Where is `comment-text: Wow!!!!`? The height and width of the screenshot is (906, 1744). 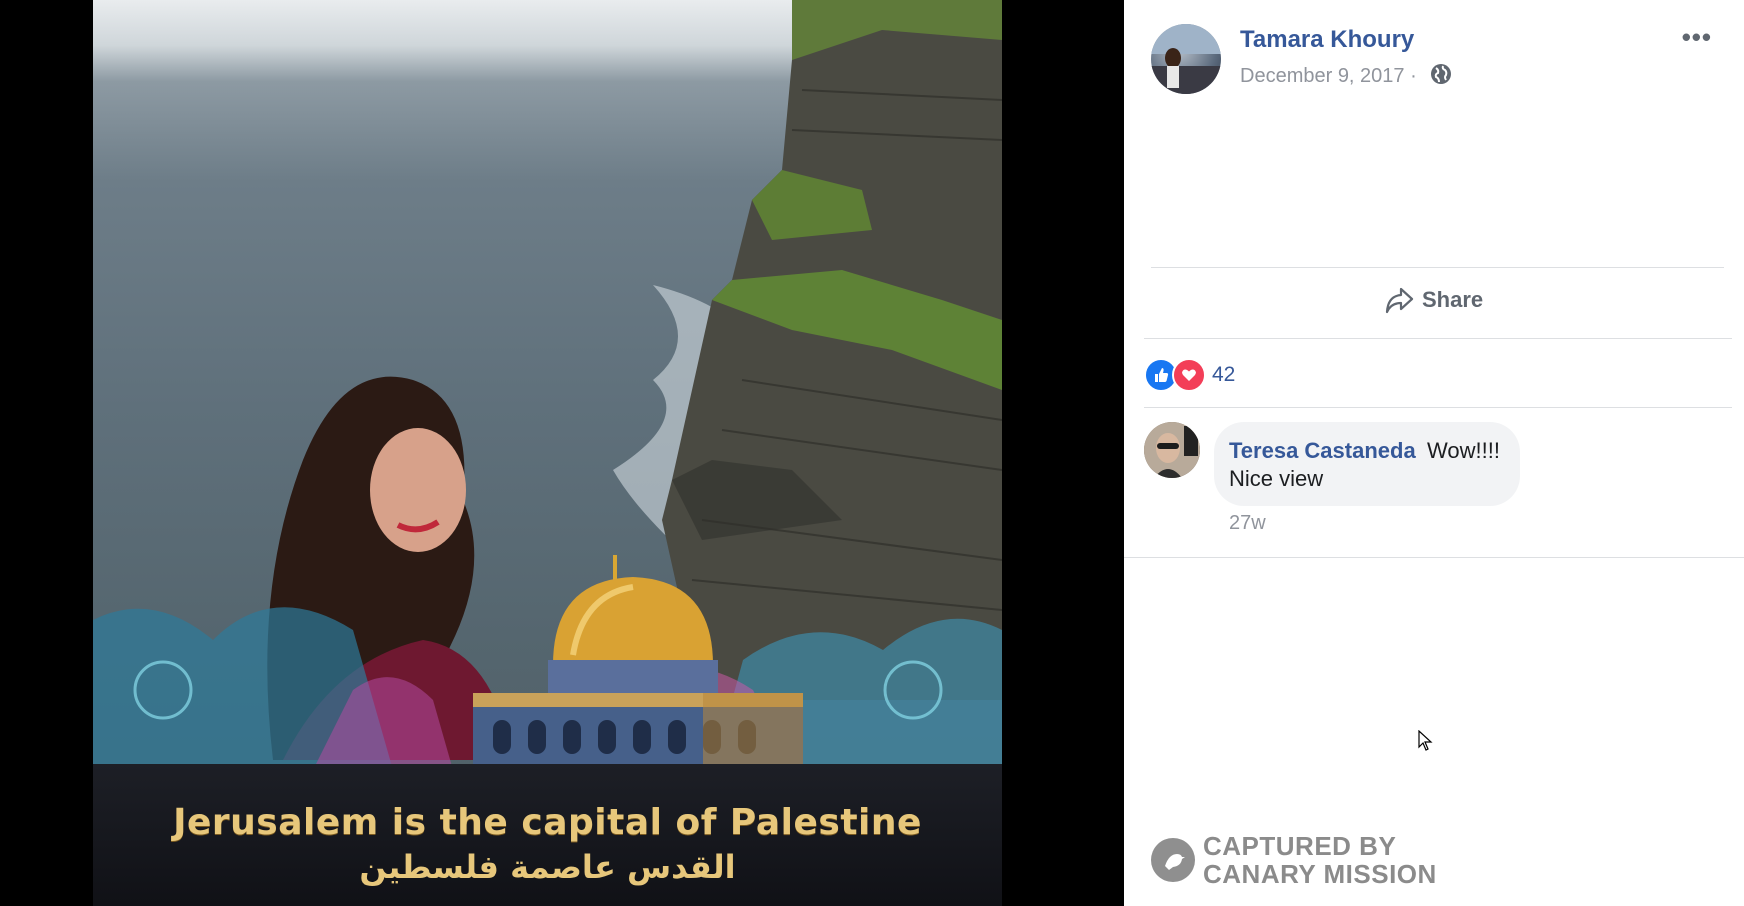
comment-text: Wow!!!! is located at coordinates (1463, 450).